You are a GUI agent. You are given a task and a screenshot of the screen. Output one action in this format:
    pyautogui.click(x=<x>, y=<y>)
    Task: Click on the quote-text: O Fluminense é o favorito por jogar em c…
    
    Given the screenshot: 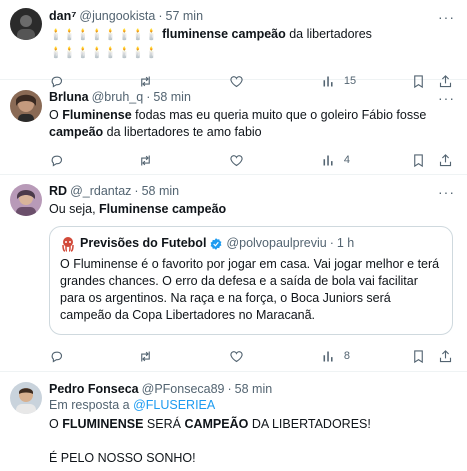 What is the action you would take?
    pyautogui.click(x=250, y=289)
    